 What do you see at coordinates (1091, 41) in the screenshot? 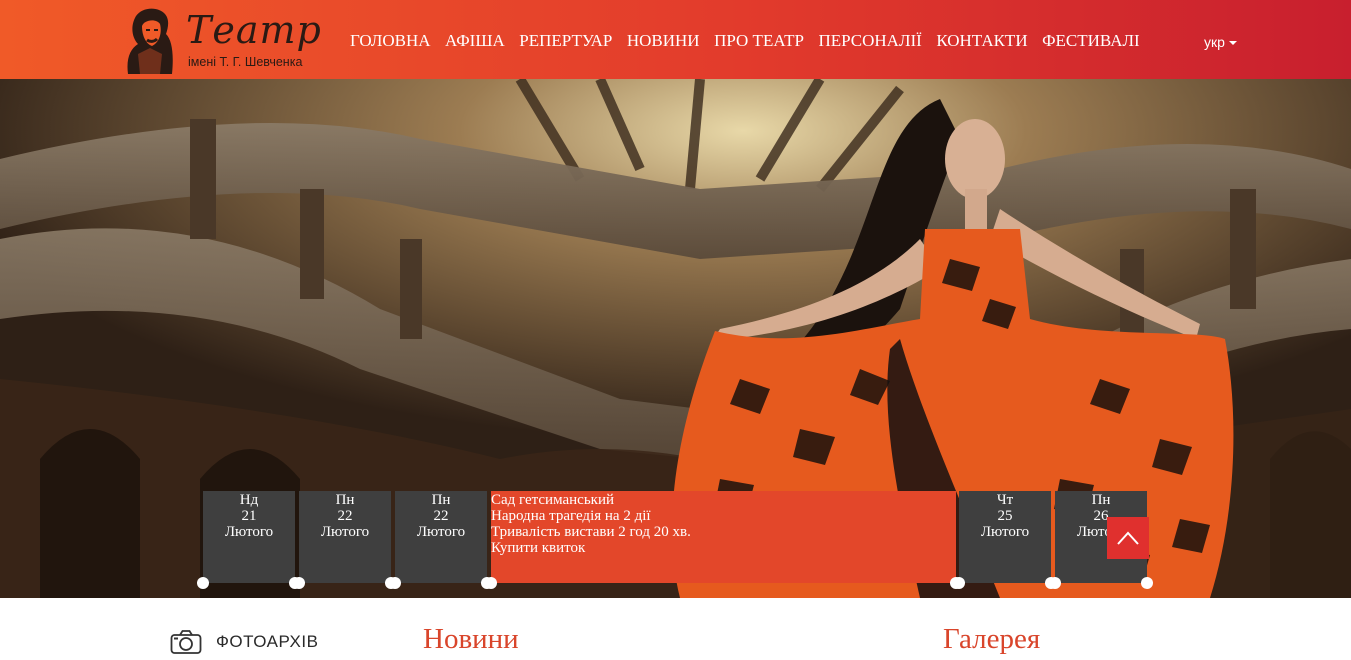
I see `nav-festivals: ФЕСТИВАЛІ` at bounding box center [1091, 41].